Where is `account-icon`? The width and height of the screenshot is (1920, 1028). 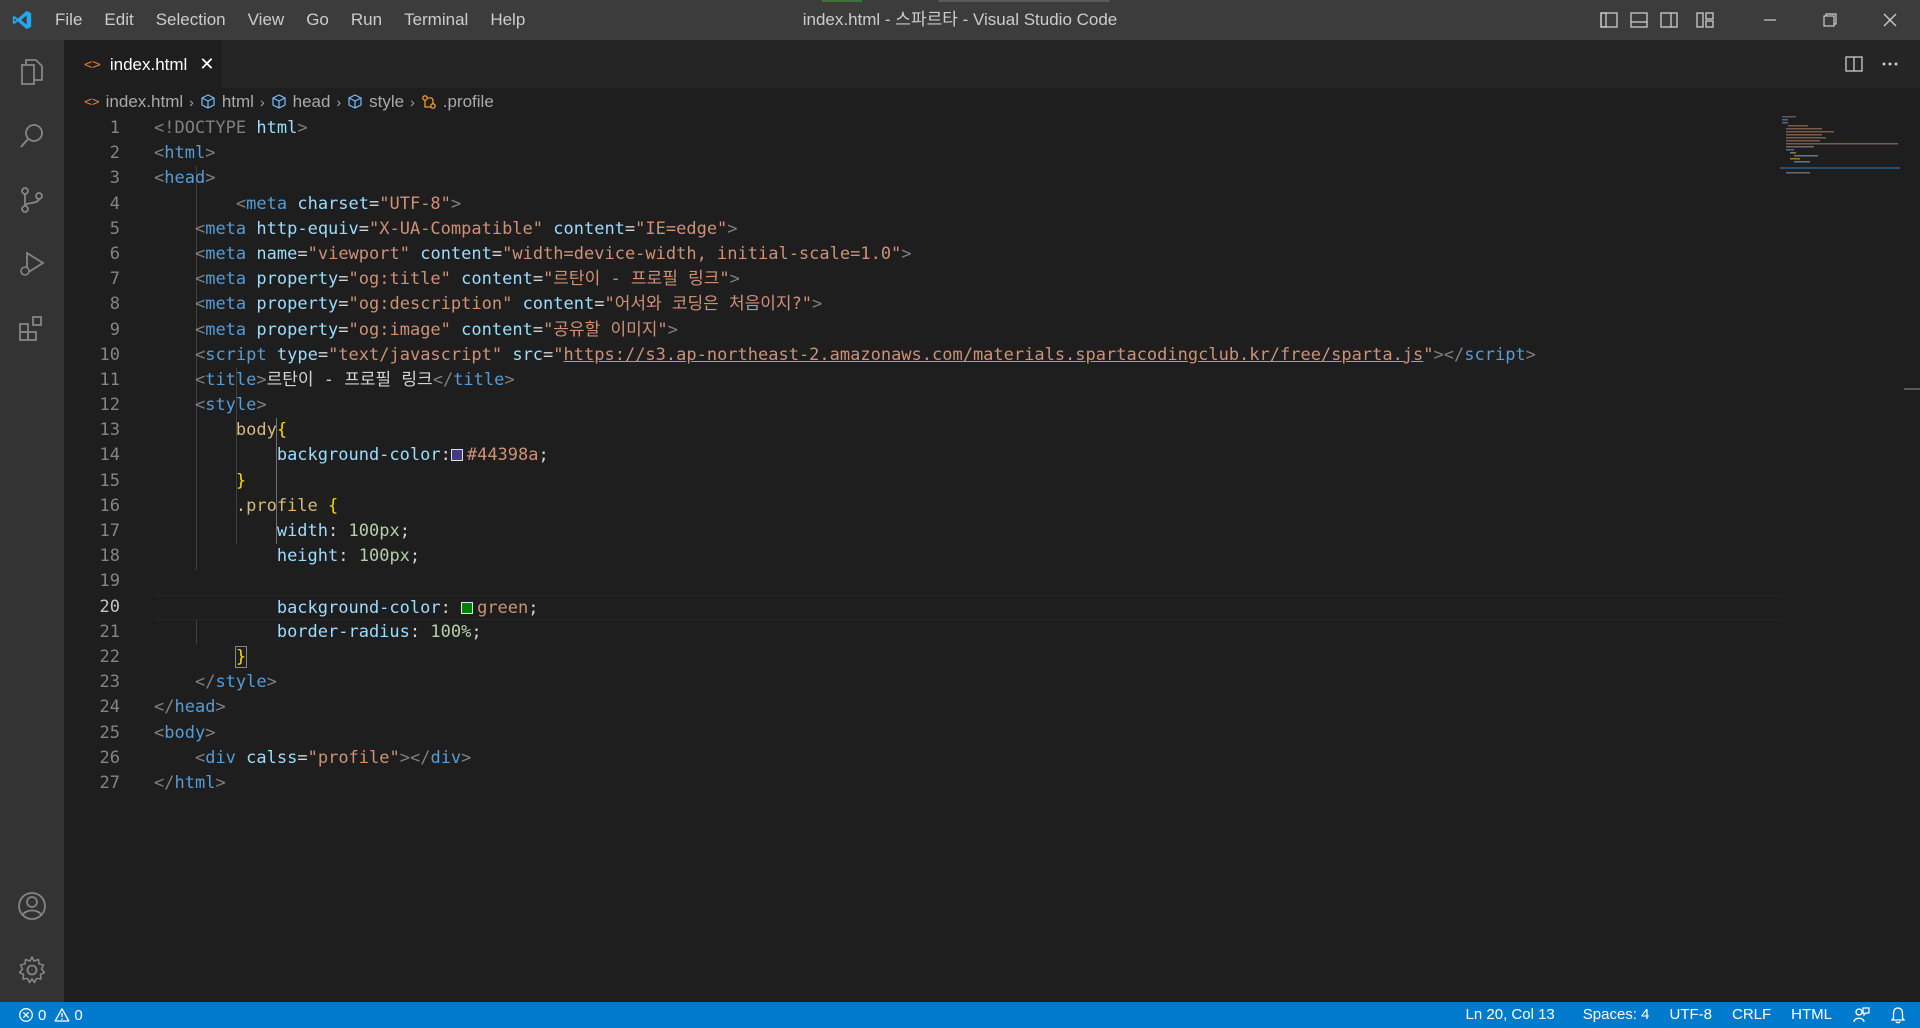
account-icon is located at coordinates (32, 906).